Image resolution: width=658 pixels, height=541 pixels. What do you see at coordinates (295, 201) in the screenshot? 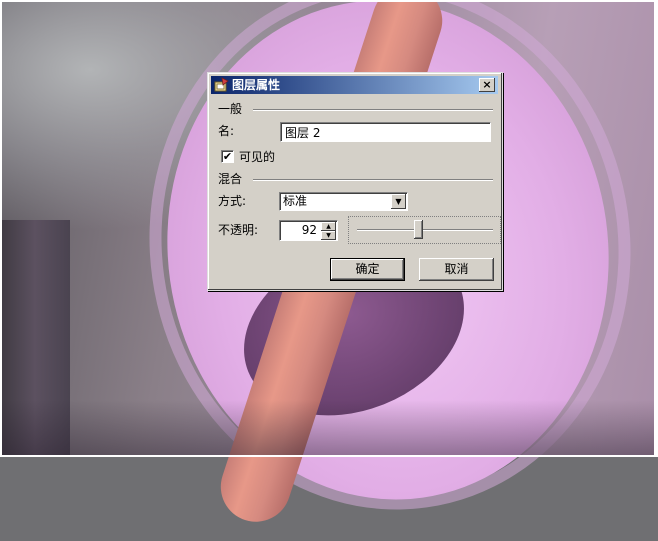
I see `blend-mode-value: 标准` at bounding box center [295, 201].